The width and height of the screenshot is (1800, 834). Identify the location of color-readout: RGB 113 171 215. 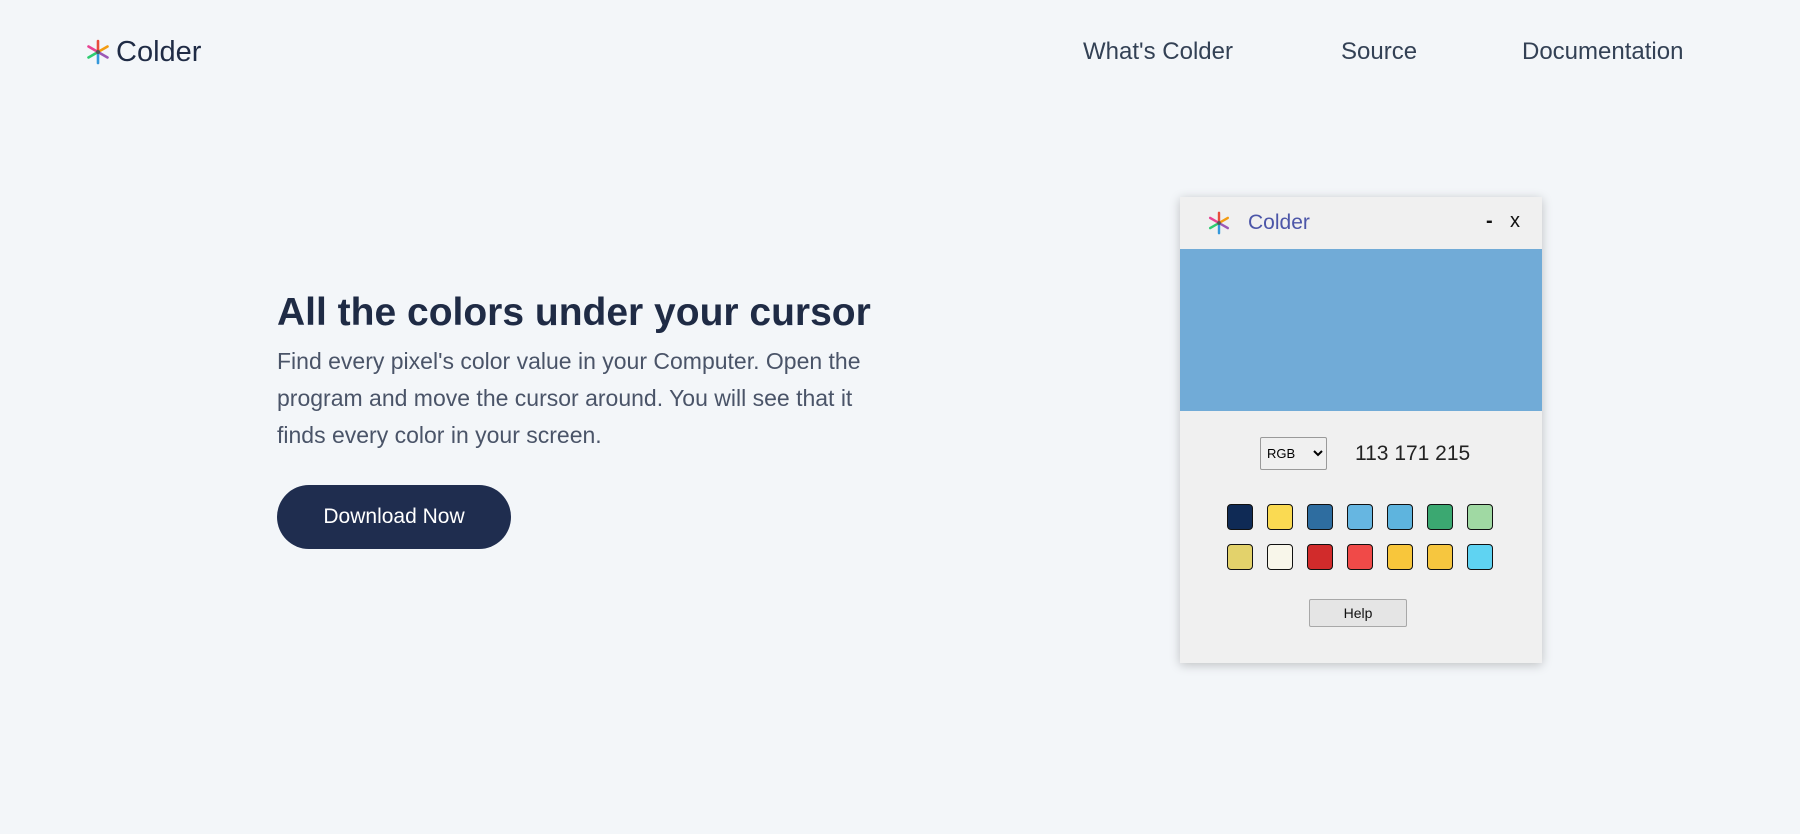
(1365, 453).